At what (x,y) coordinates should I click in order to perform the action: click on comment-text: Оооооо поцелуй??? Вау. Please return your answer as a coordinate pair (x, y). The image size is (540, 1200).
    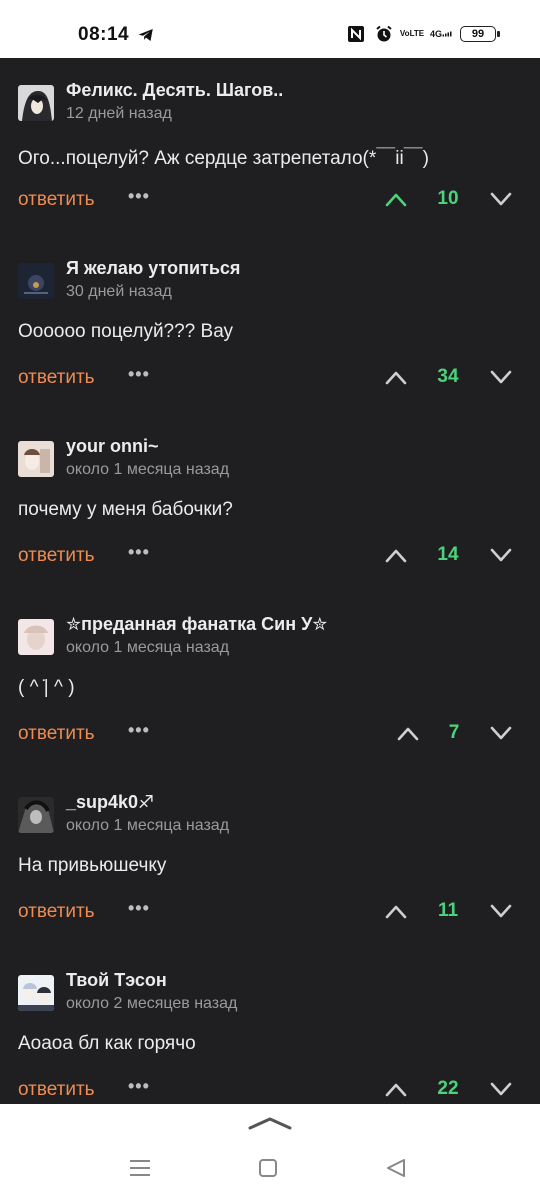
    Looking at the image, I should click on (126, 331).